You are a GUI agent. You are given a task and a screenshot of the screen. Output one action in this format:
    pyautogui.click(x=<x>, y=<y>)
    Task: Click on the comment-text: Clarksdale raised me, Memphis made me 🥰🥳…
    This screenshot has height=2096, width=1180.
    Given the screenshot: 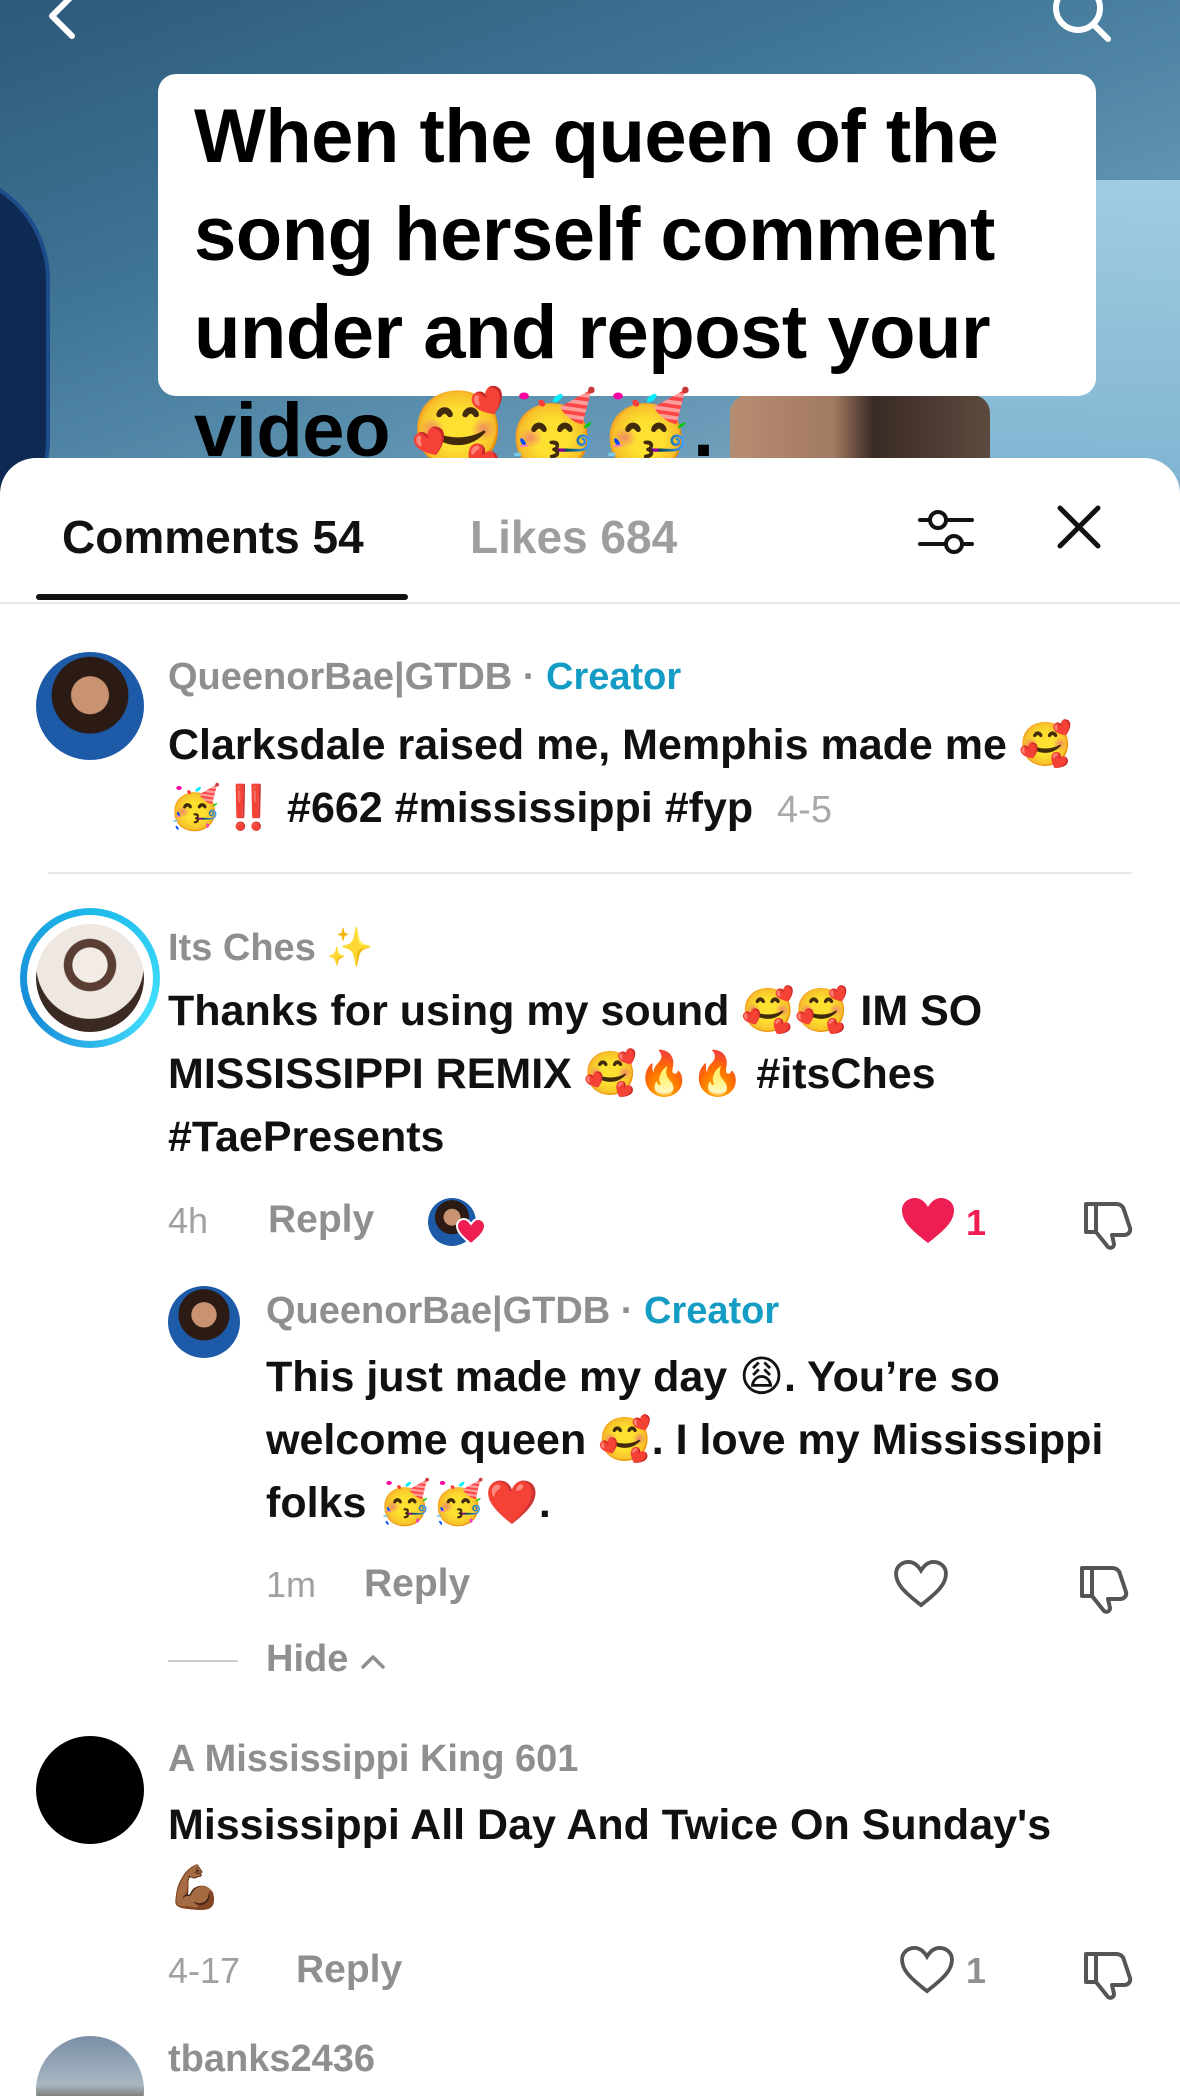 What is the action you would take?
    pyautogui.click(x=648, y=778)
    